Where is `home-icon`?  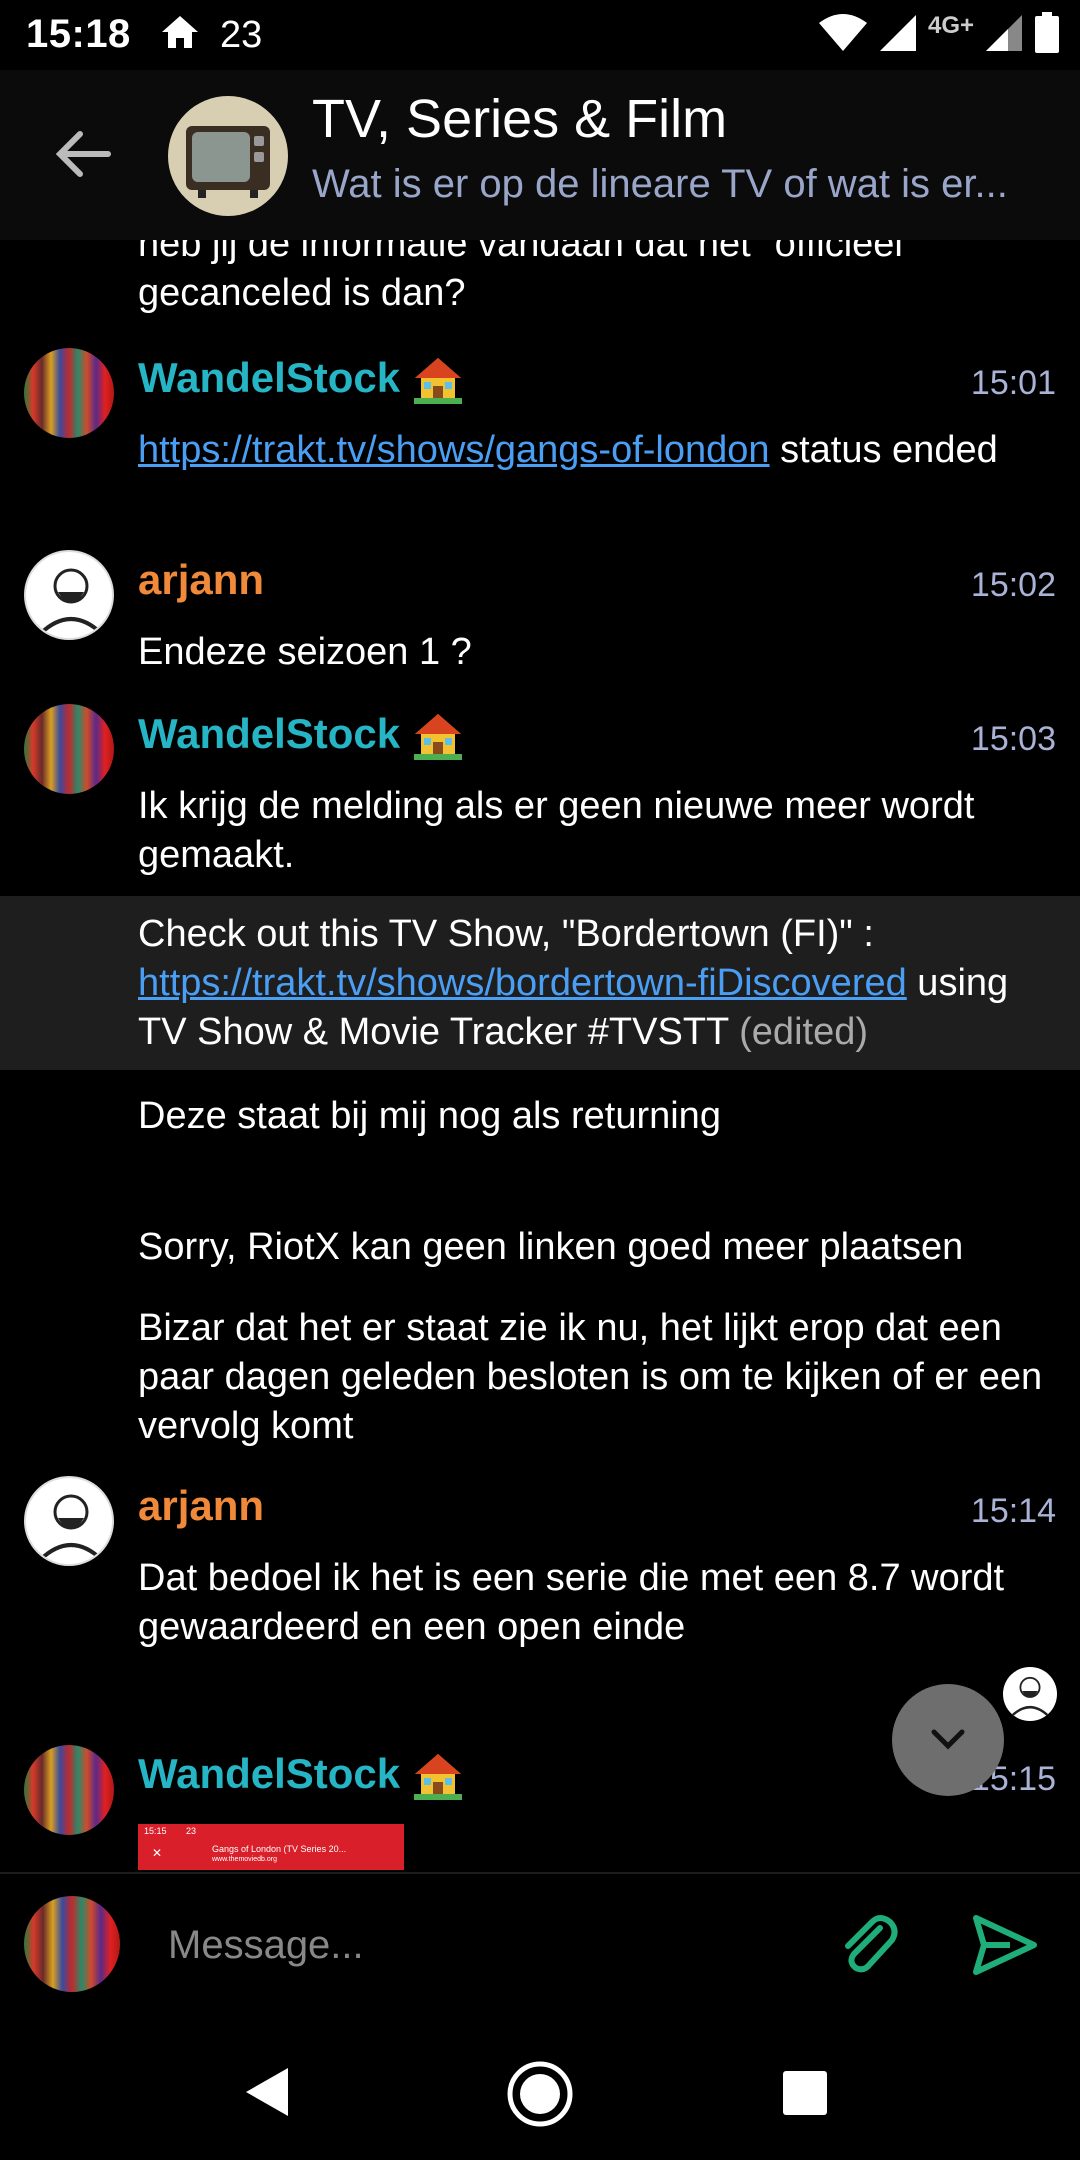
home-icon is located at coordinates (180, 34).